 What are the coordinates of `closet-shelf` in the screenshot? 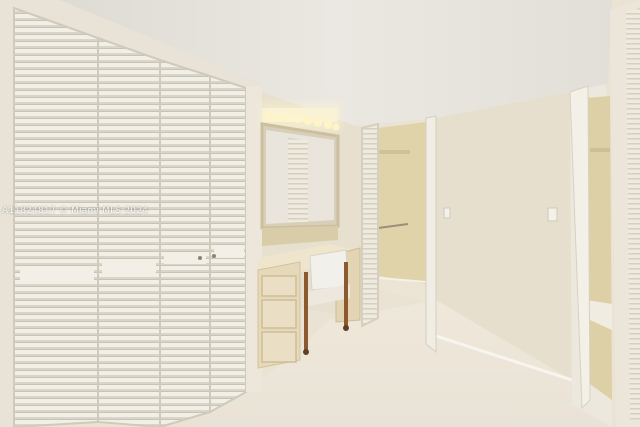 It's located at (394, 152).